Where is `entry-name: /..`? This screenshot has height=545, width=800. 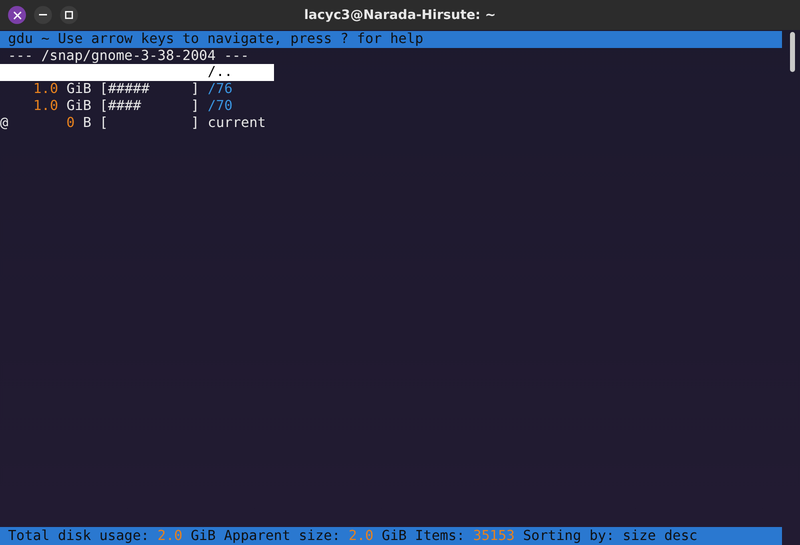
entry-name: /.. is located at coordinates (220, 73).